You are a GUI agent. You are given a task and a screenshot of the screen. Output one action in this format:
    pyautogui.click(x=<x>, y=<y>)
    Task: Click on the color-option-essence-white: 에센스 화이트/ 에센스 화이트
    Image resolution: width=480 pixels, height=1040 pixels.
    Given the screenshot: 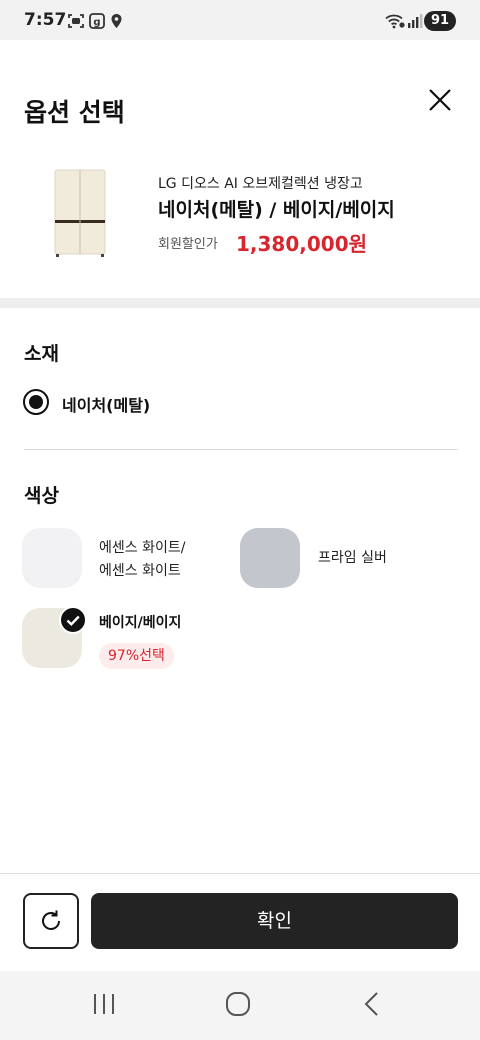 What is the action you would take?
    pyautogui.click(x=164, y=560)
    